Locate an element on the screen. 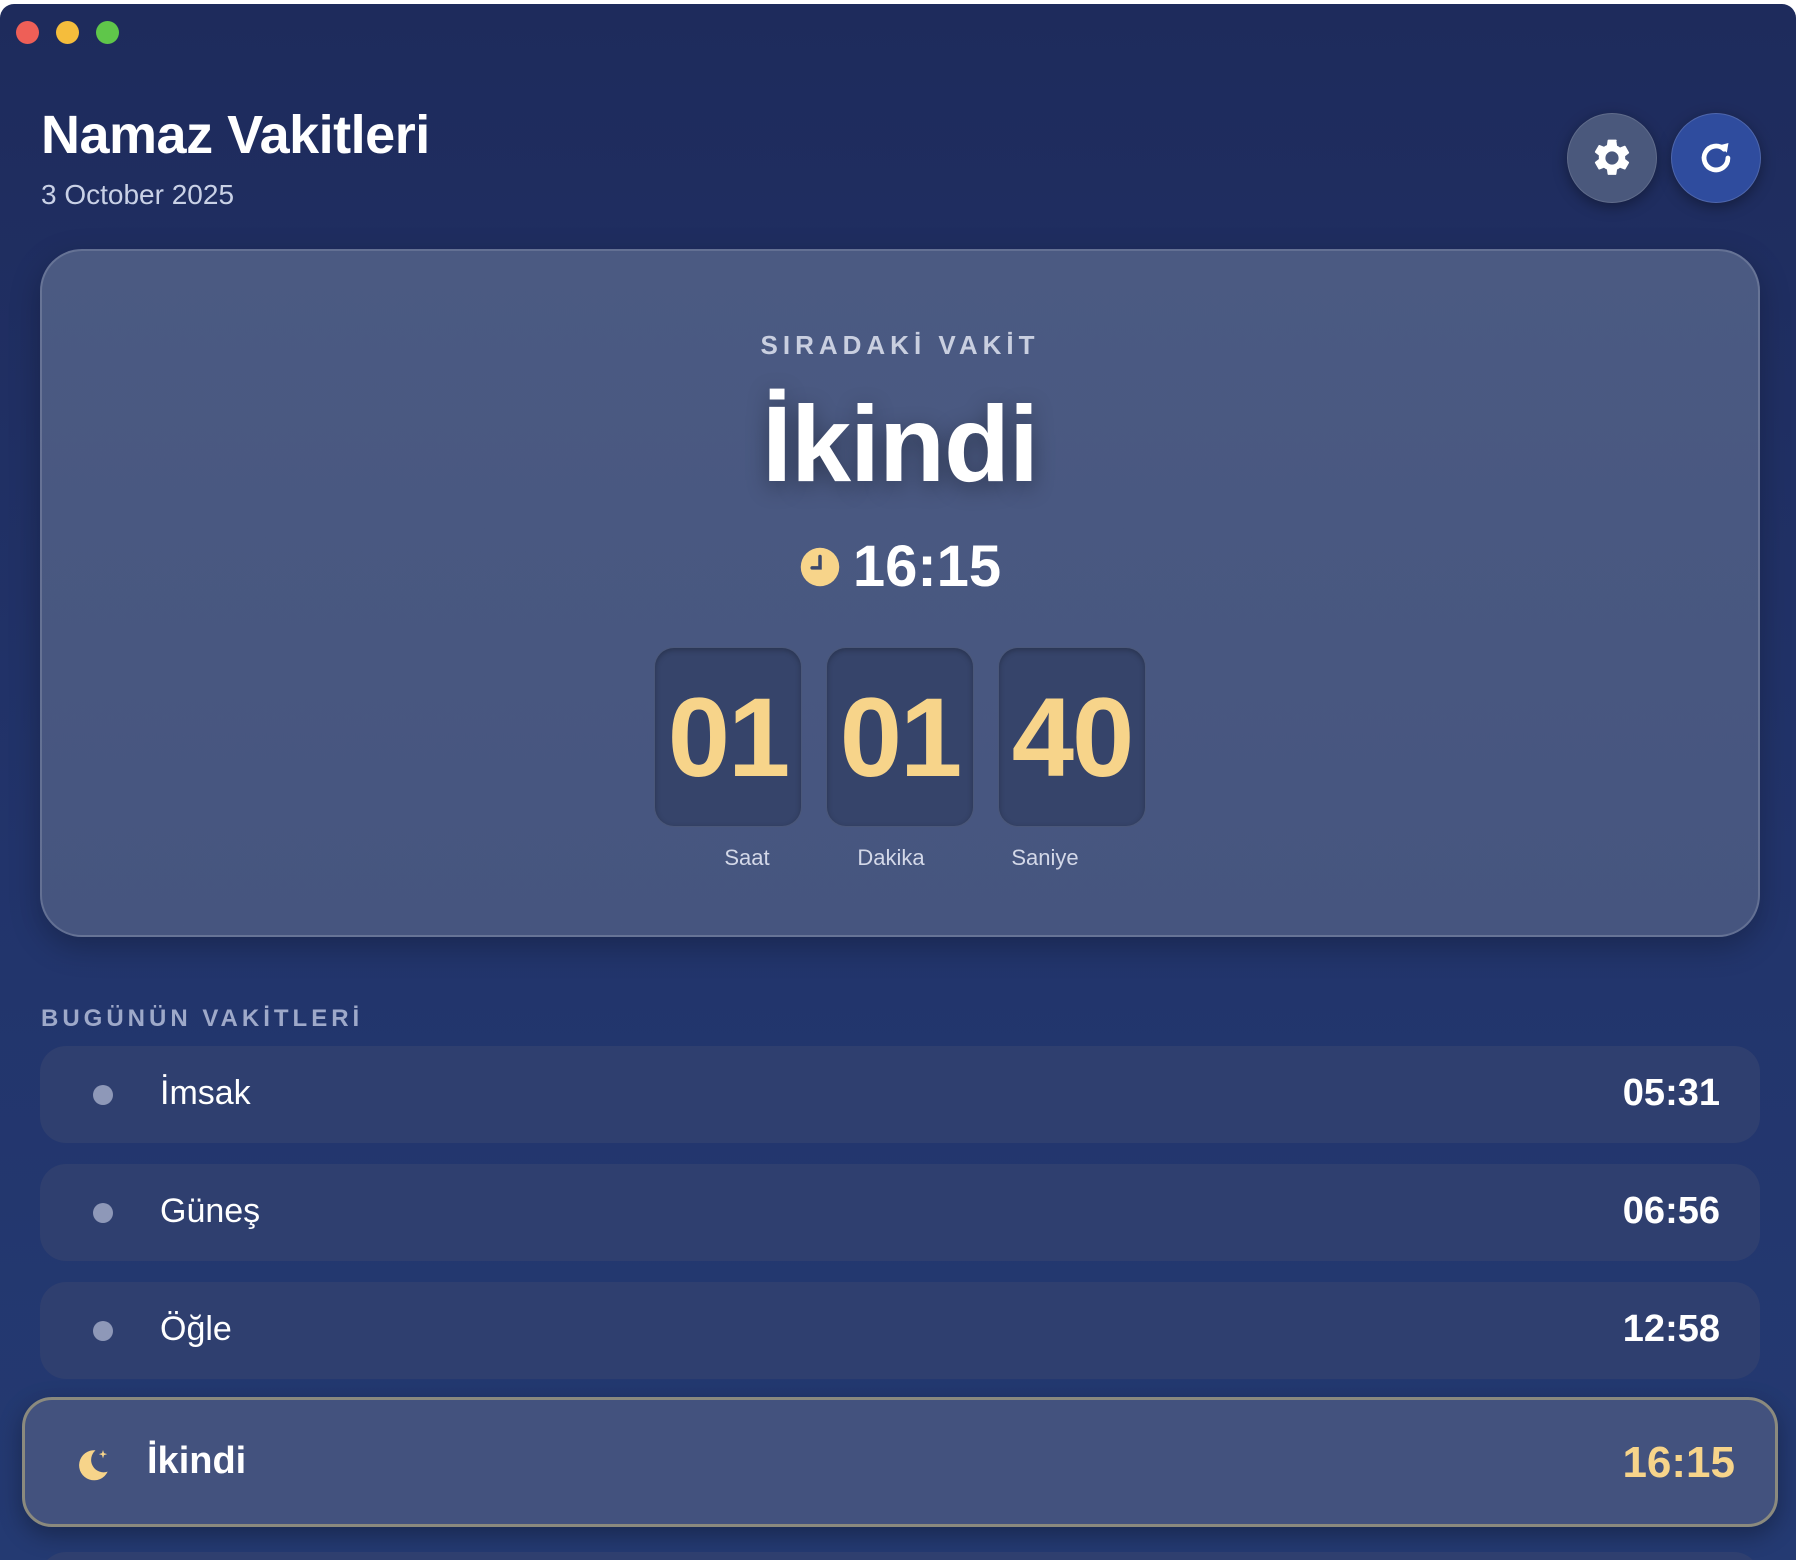 This screenshot has height=1560, width=1796. next-prayer-time-row: 16:15 is located at coordinates (900, 566).